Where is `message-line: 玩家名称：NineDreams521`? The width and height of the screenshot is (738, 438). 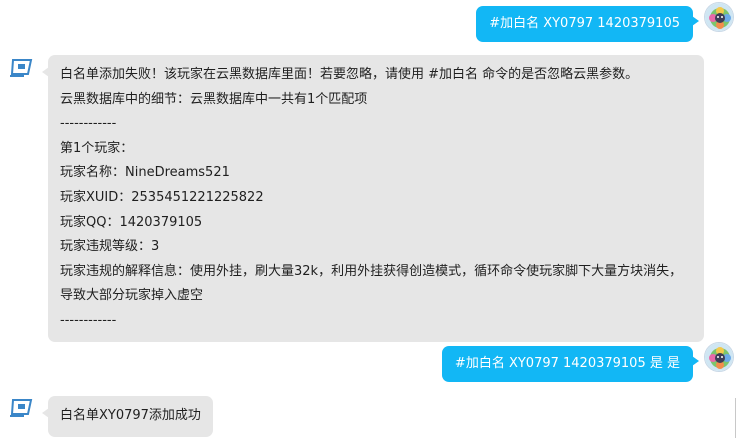
message-line: 玩家名称：NineDreams521 is located at coordinates (145, 173).